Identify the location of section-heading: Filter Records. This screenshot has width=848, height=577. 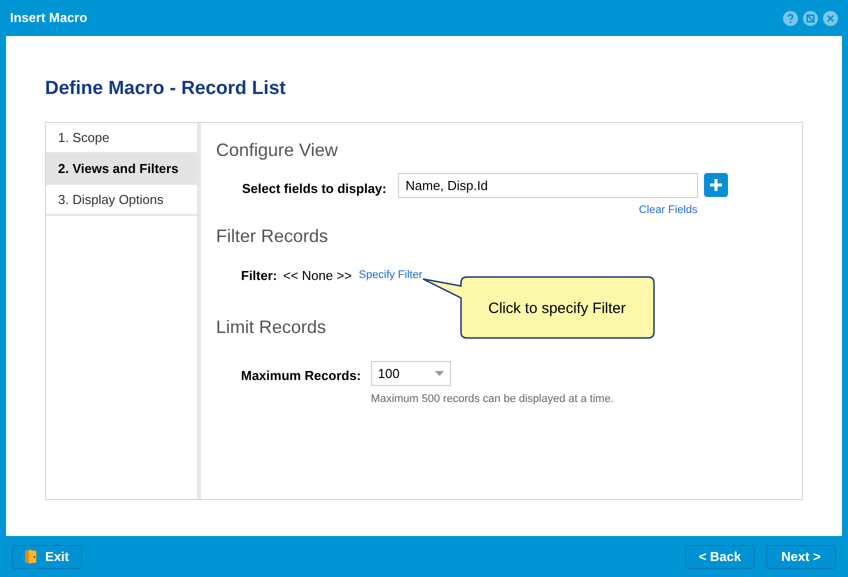
(273, 236).